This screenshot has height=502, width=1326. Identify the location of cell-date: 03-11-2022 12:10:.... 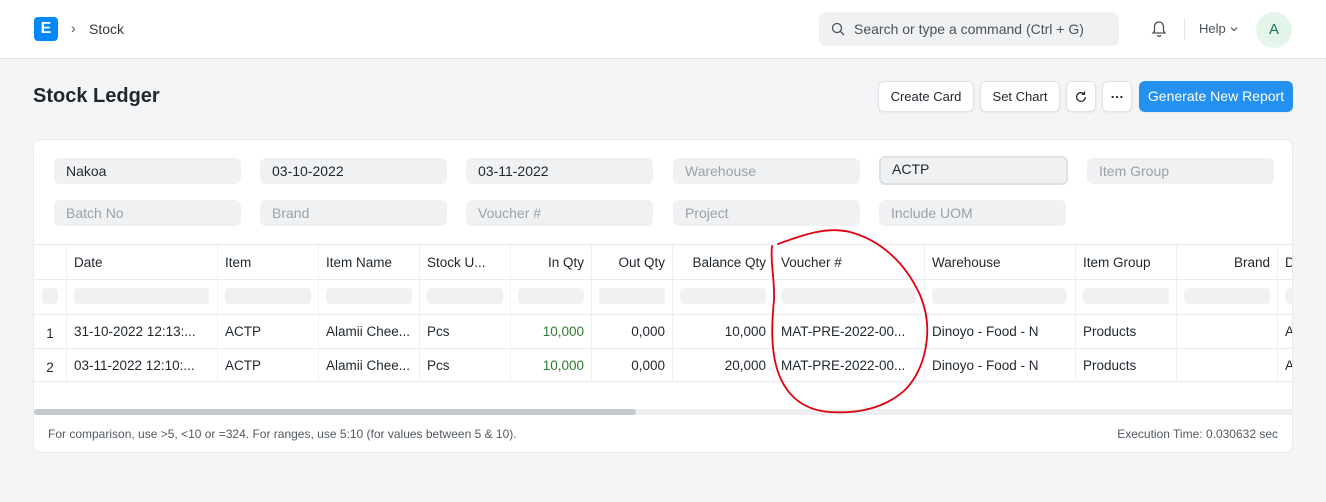
(142, 365).